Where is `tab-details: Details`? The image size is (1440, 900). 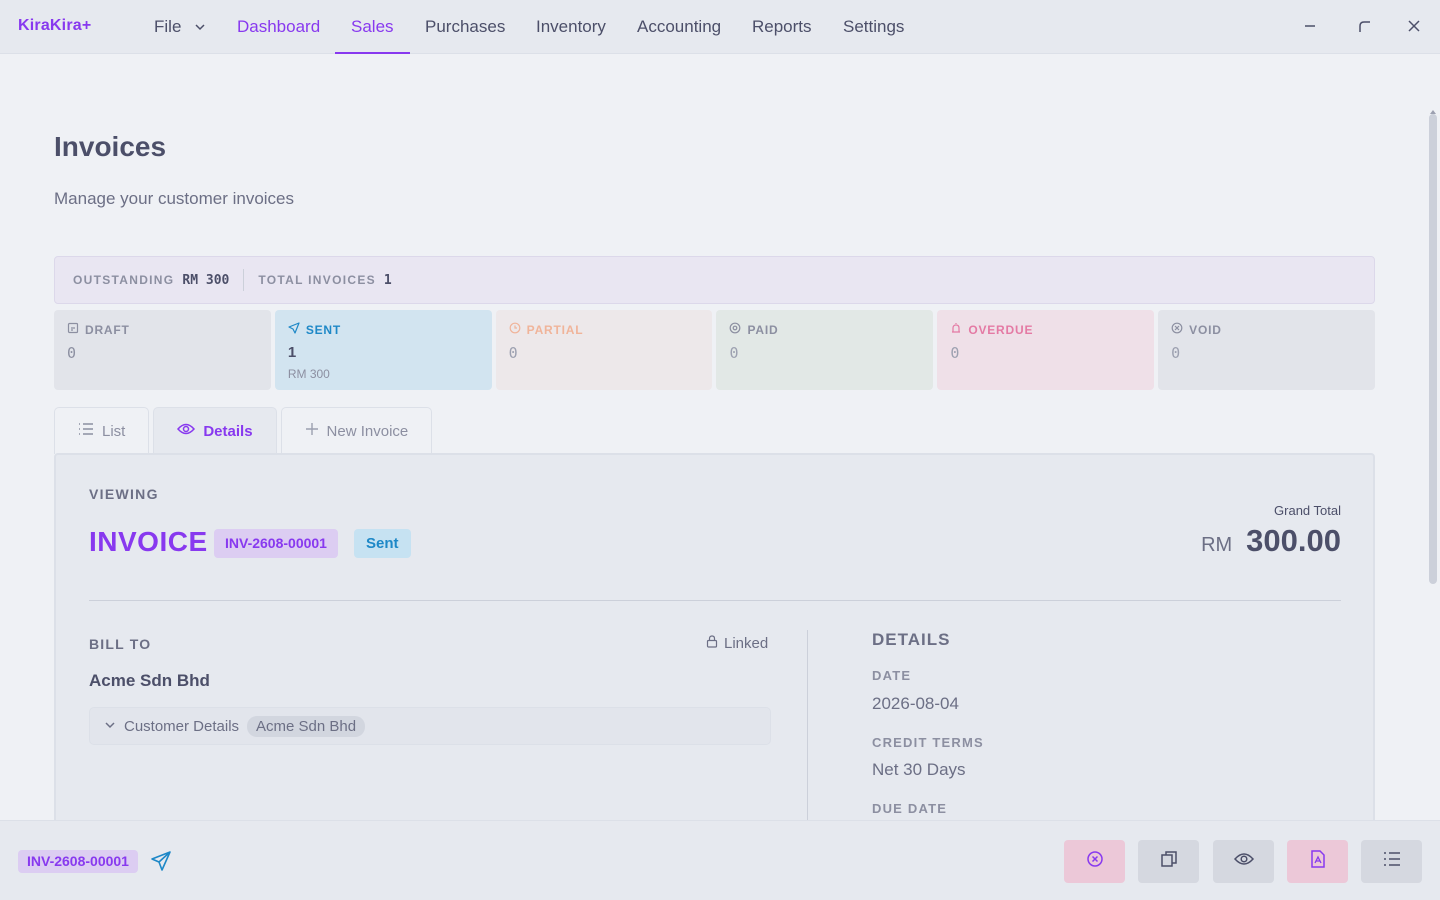 tab-details: Details is located at coordinates (215, 430).